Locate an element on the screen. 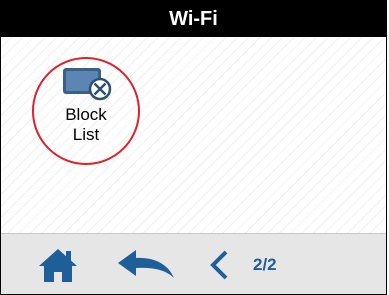 The height and width of the screenshot is (295, 389). block-list-label-line2: List is located at coordinates (86, 134).